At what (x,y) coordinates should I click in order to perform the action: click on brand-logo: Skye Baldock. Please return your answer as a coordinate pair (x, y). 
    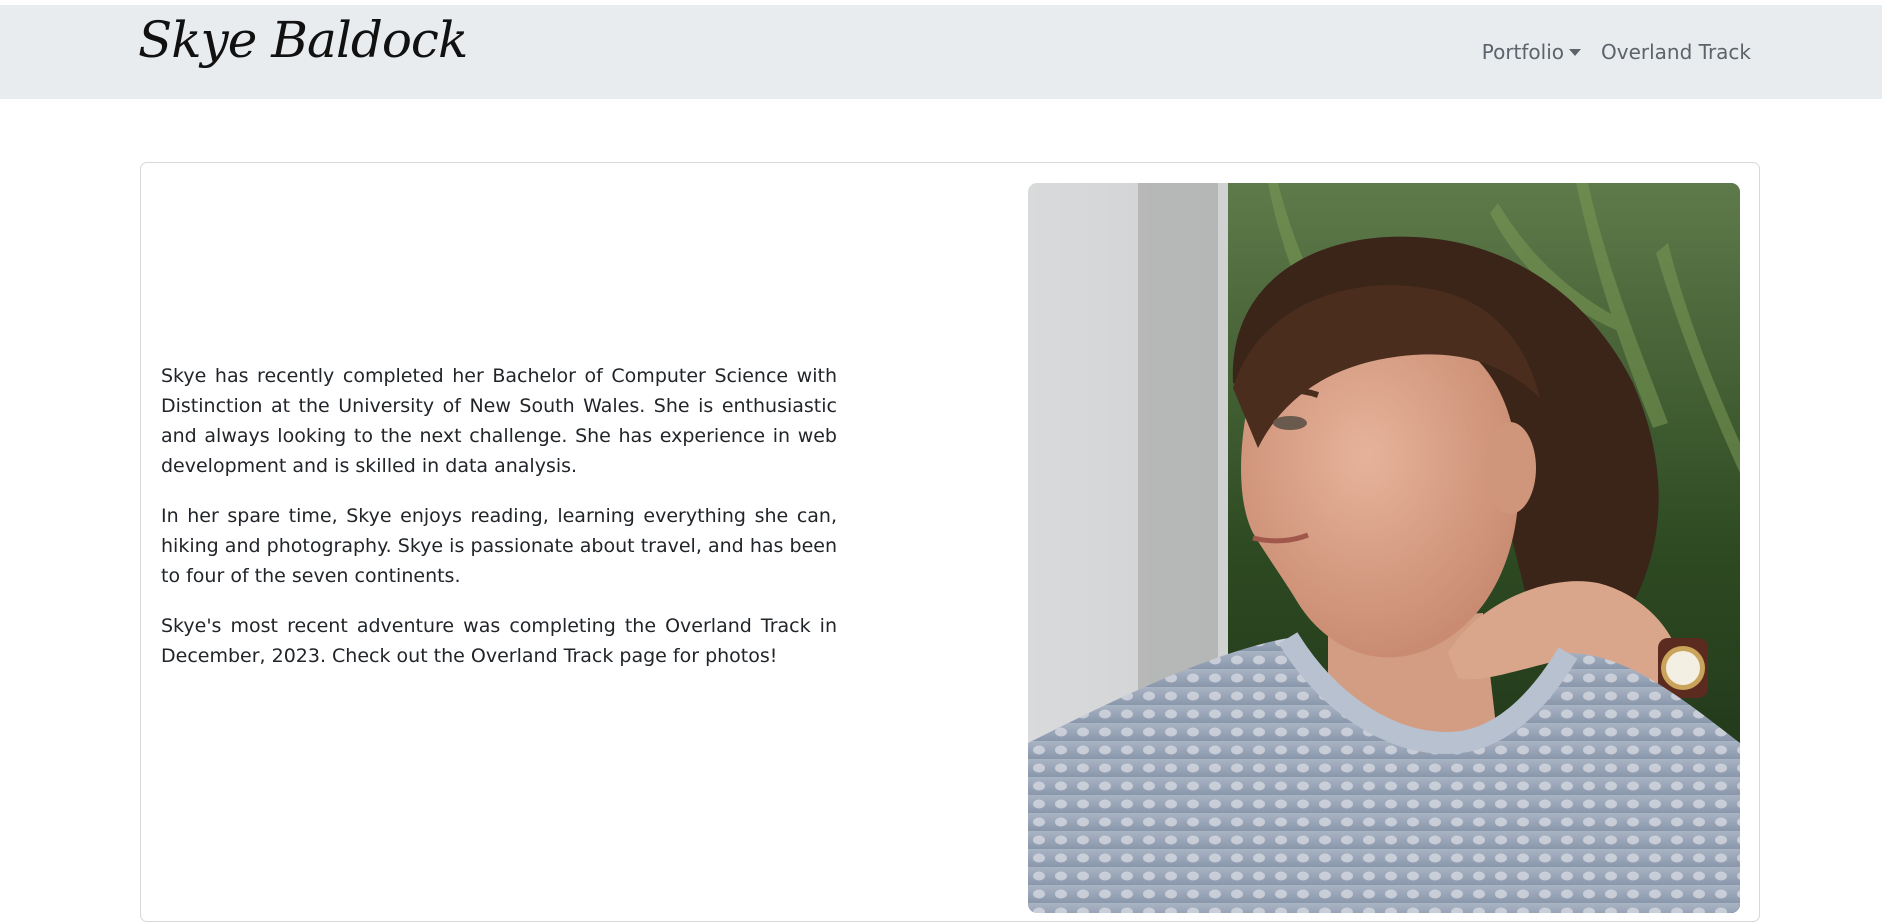
    Looking at the image, I should click on (303, 40).